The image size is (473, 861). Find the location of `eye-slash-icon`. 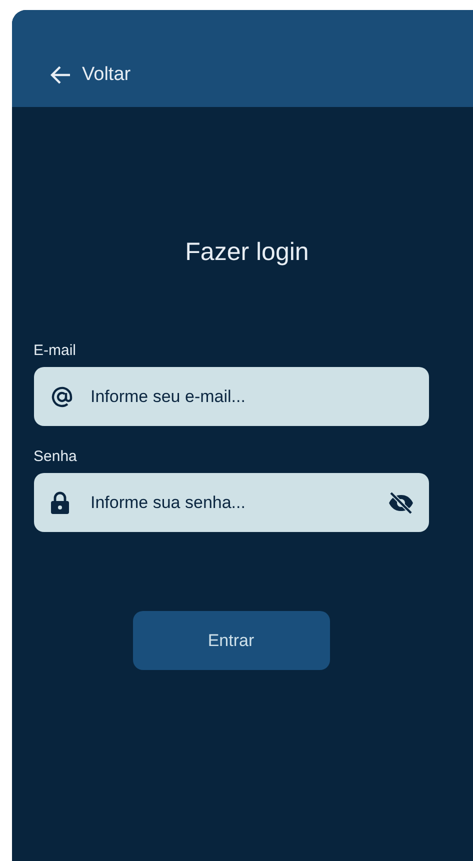

eye-slash-icon is located at coordinates (400, 502).